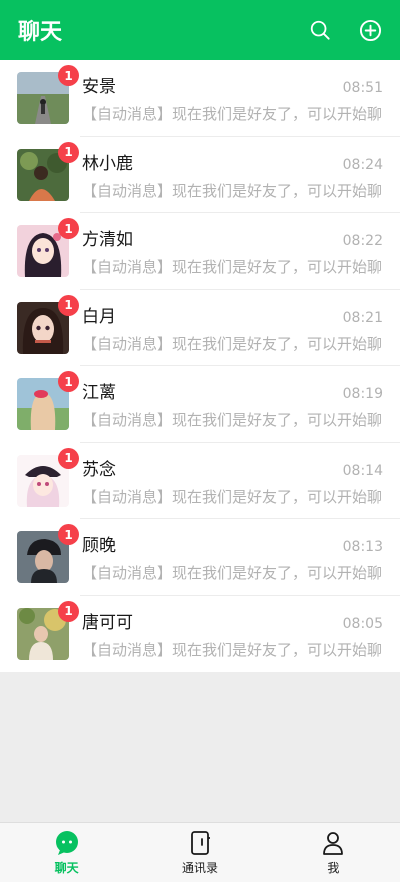 The width and height of the screenshot is (400, 882). I want to click on chat-row-5: 1 苏念 08:14 【自动消息】现在我们是好友了，可以开始聊.., so click(200, 481).